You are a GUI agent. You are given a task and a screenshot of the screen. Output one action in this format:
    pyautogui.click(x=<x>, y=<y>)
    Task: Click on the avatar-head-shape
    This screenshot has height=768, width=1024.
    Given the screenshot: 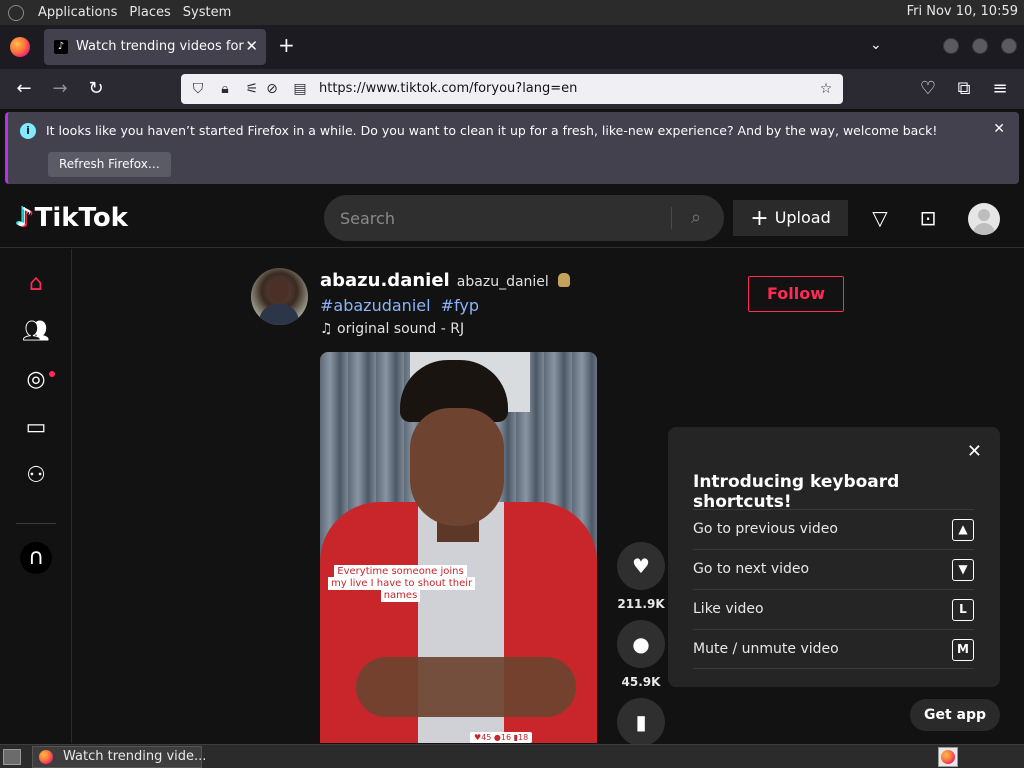 What is the action you would take?
    pyautogui.click(x=984, y=215)
    